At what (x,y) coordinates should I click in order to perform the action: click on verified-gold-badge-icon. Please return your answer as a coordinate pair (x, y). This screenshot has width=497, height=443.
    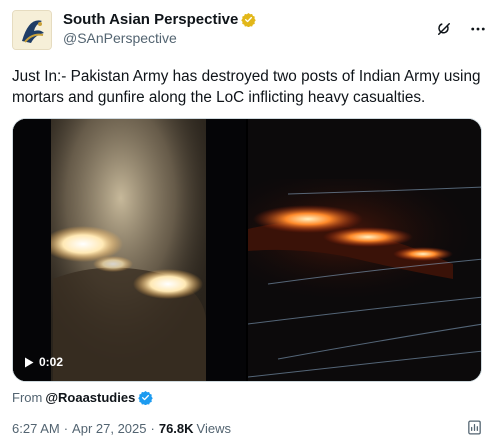
    Looking at the image, I should click on (249, 19).